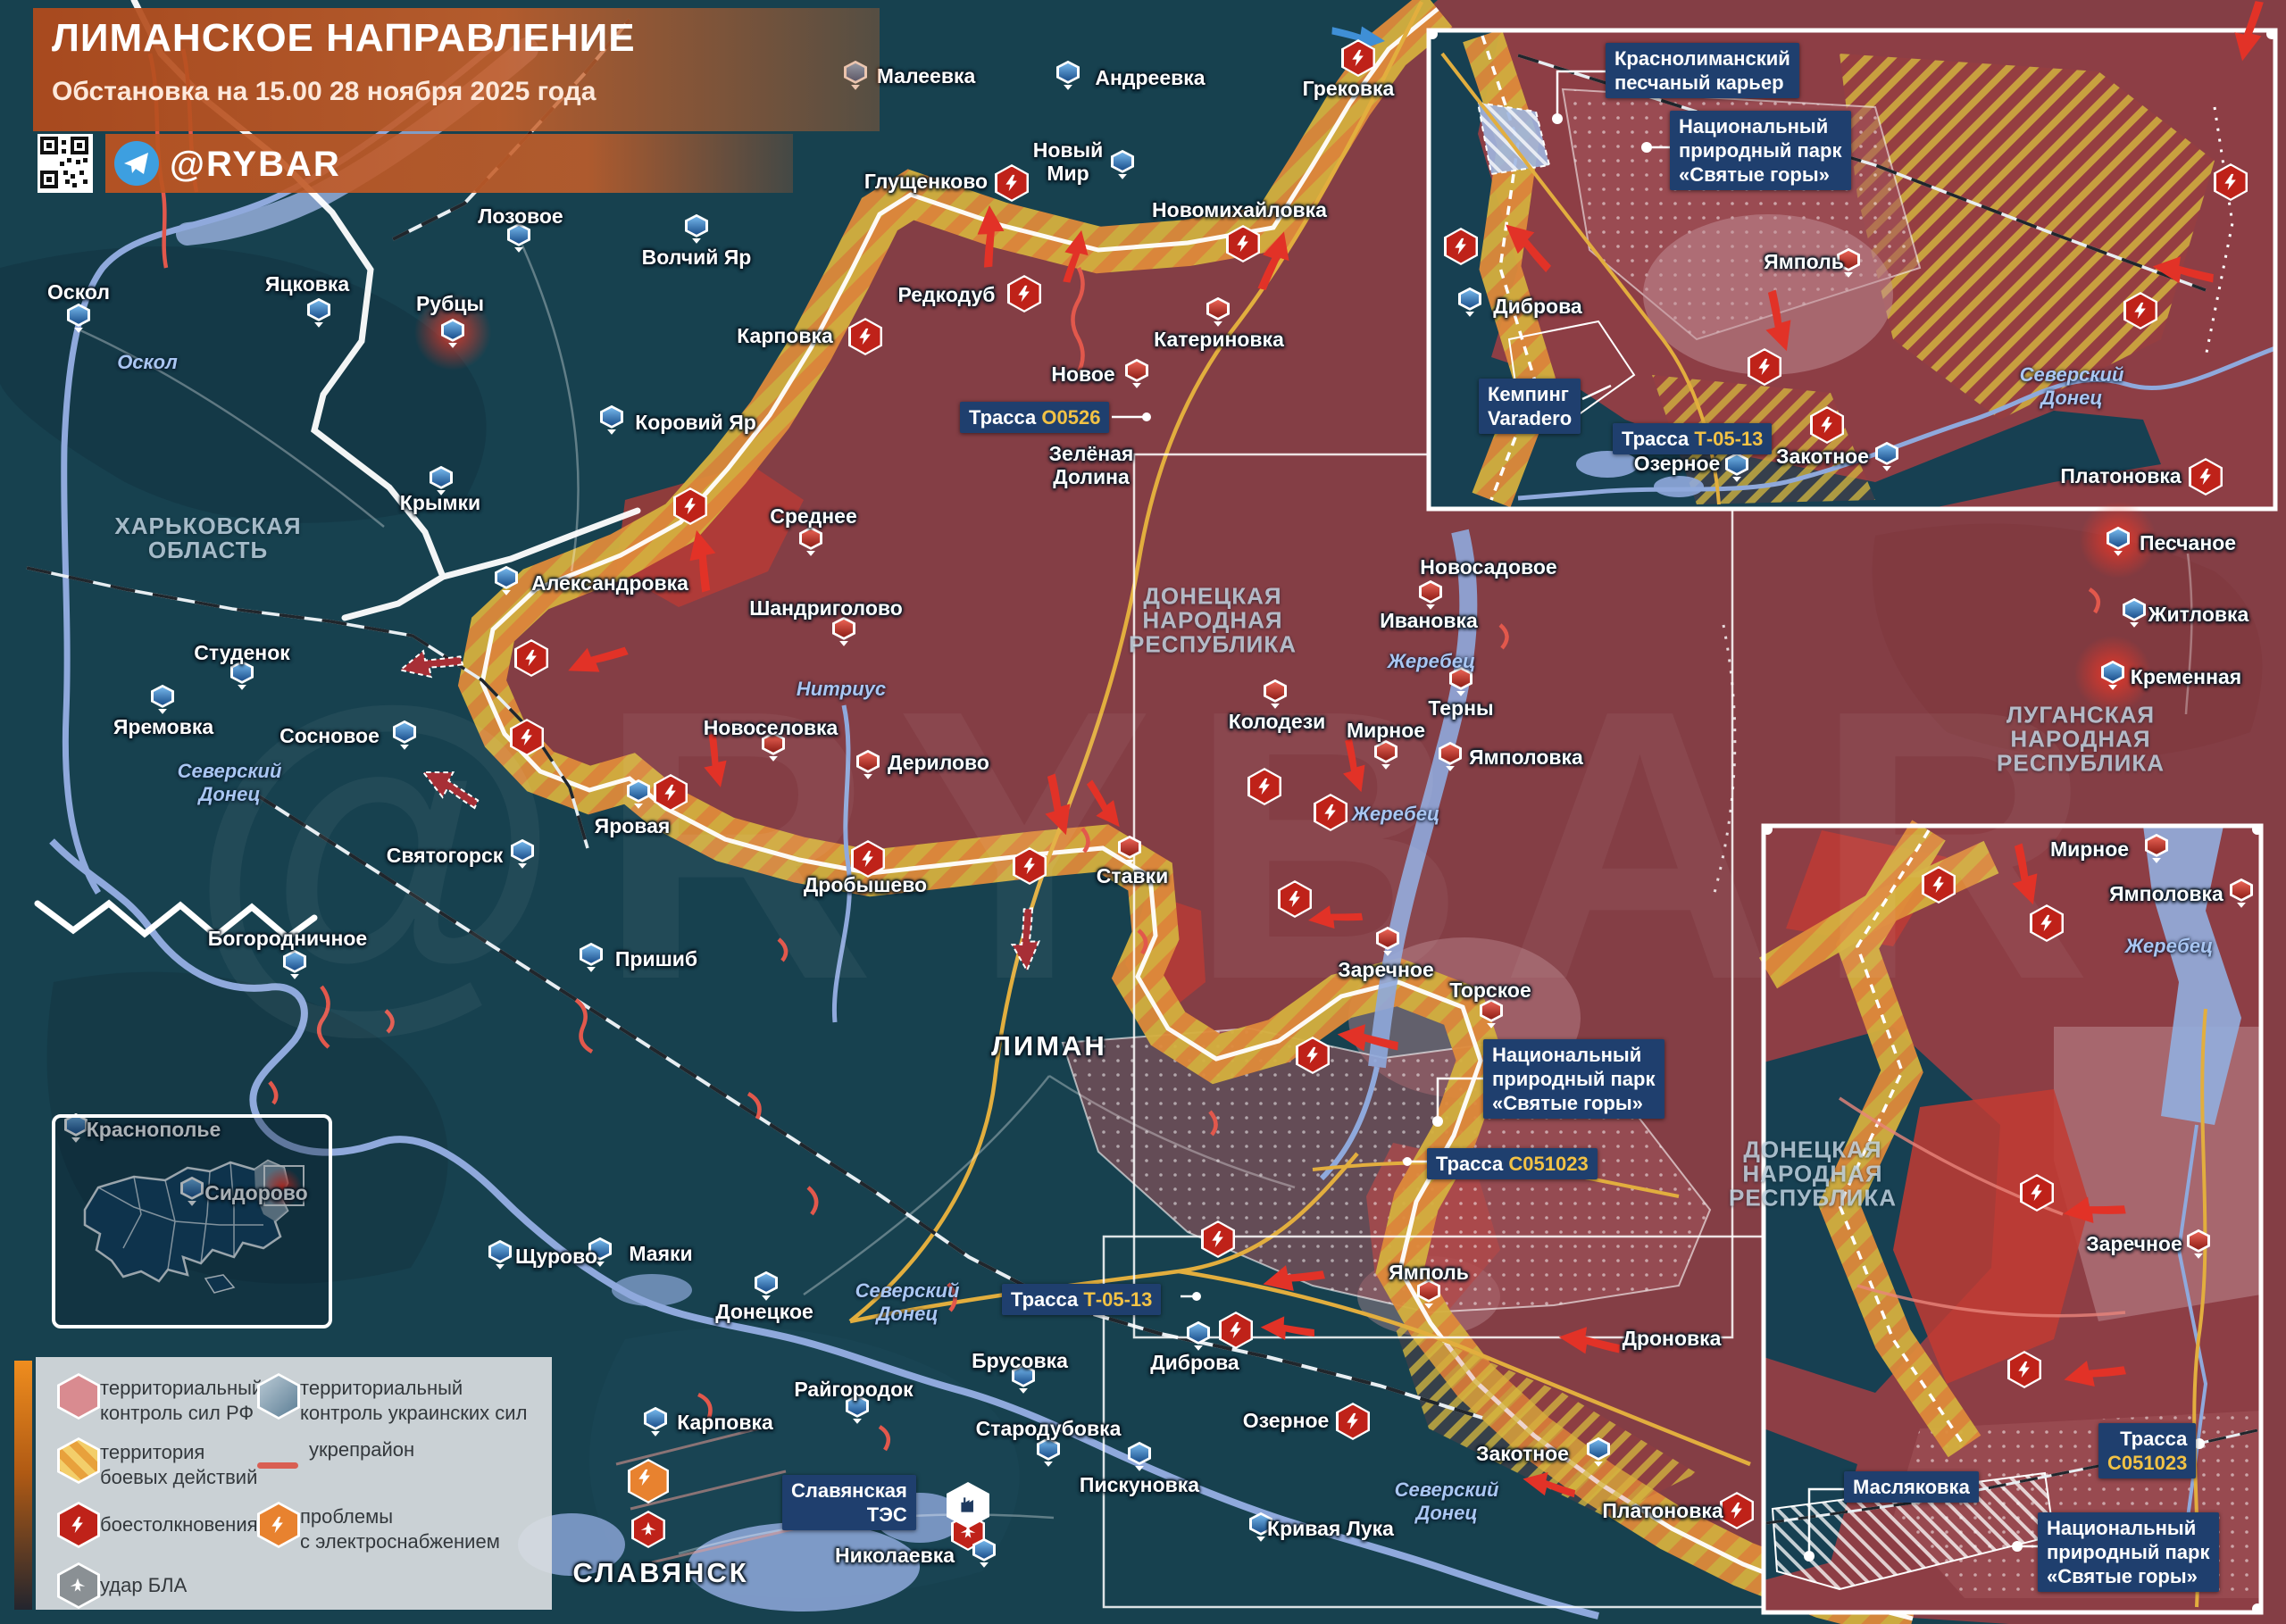 The width and height of the screenshot is (2286, 1624). I want to click on town-label: Щурово, so click(556, 1256).